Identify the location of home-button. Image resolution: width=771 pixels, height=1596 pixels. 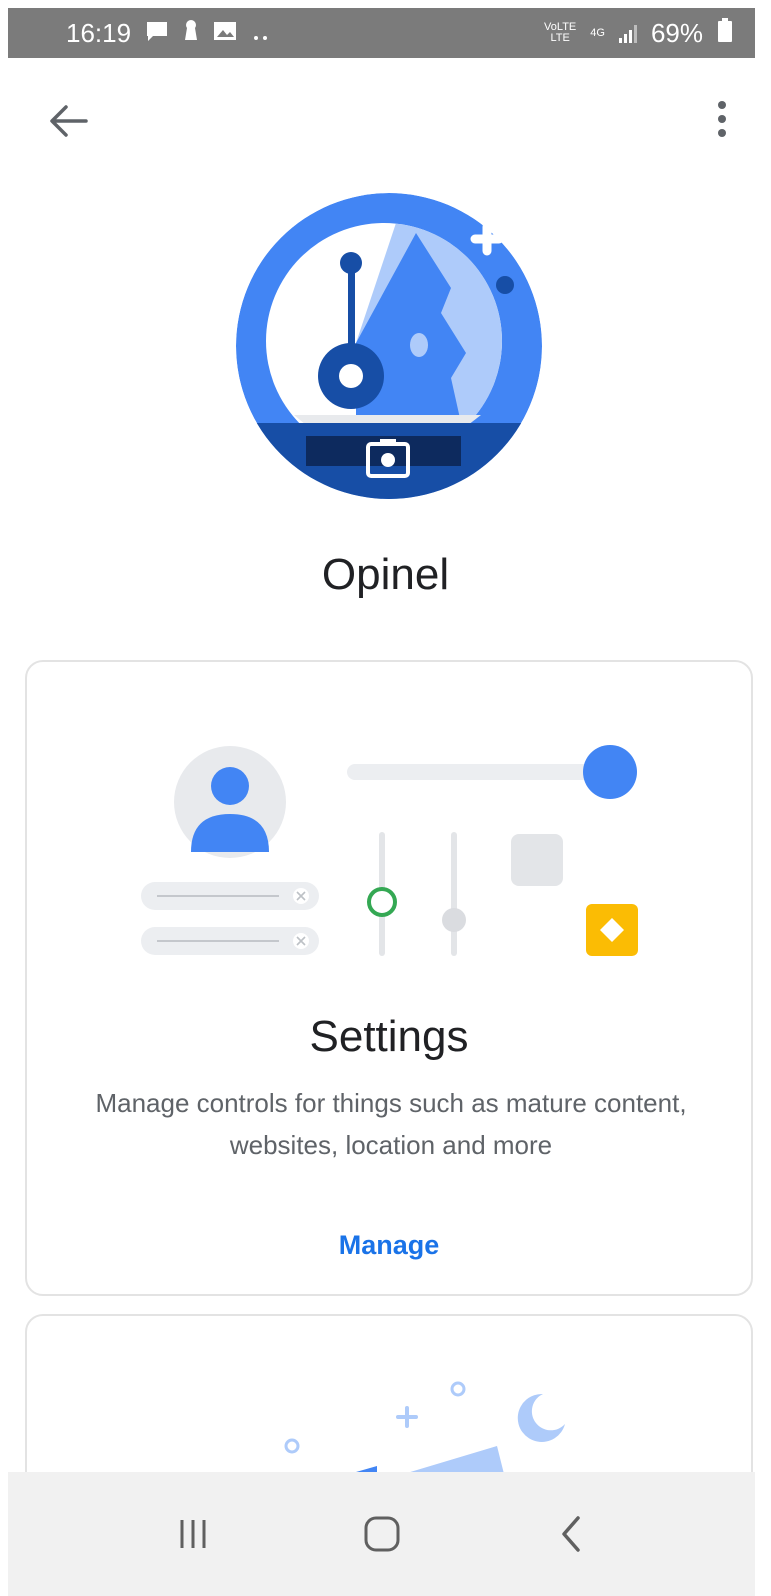
(382, 1534).